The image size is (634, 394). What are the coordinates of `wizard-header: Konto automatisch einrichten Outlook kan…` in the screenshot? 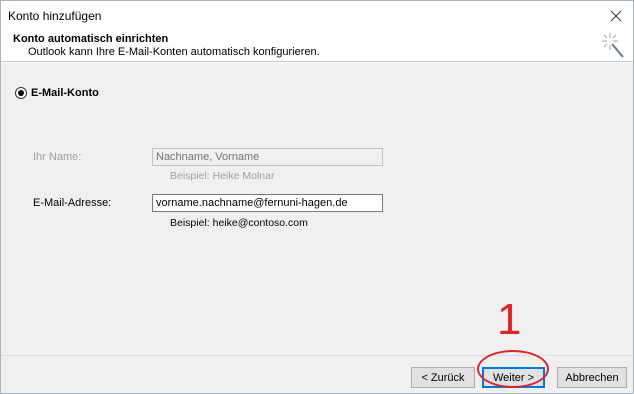 It's located at (317, 46).